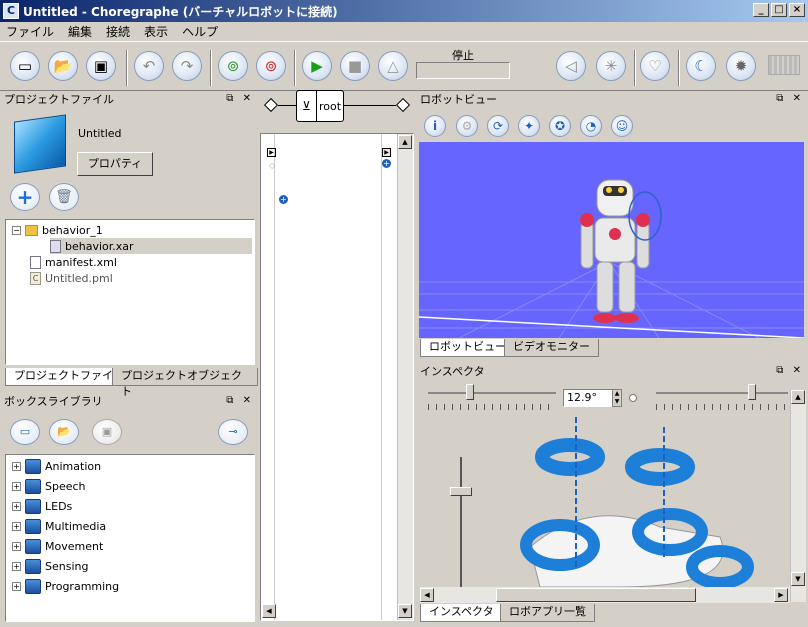 The width and height of the screenshot is (808, 627). What do you see at coordinates (129, 99) in the screenshot?
I see `panel-header: プロジェクトファイル` at bounding box center [129, 99].